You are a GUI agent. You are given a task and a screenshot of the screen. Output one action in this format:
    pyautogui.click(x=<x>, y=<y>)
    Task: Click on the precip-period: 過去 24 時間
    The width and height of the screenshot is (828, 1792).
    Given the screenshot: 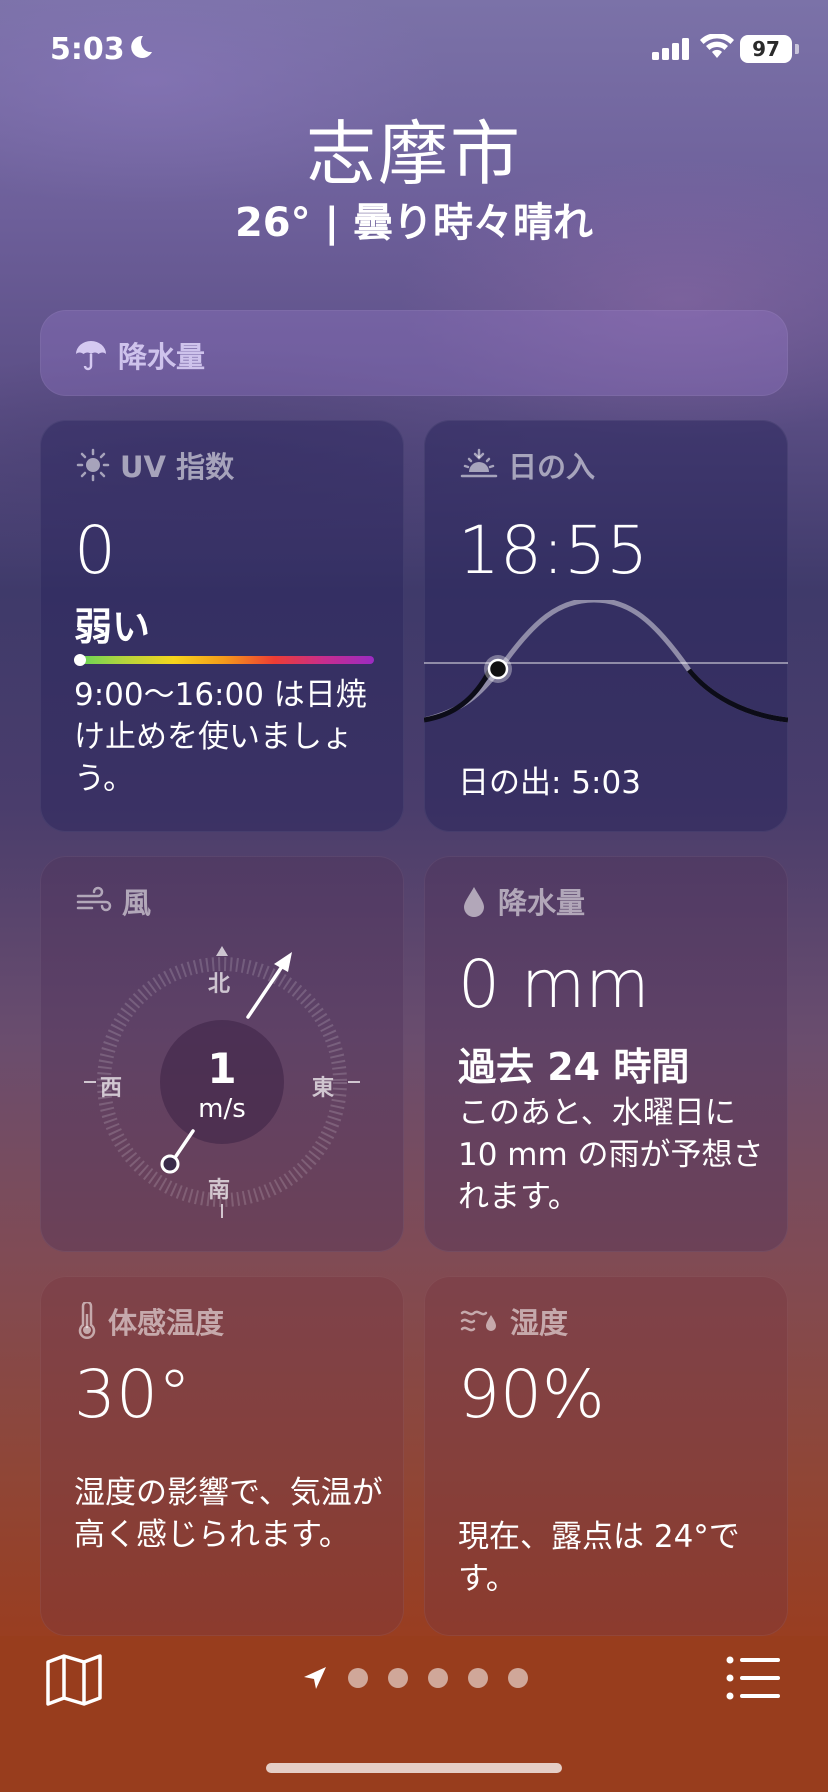 What is the action you would take?
    pyautogui.click(x=574, y=1067)
    